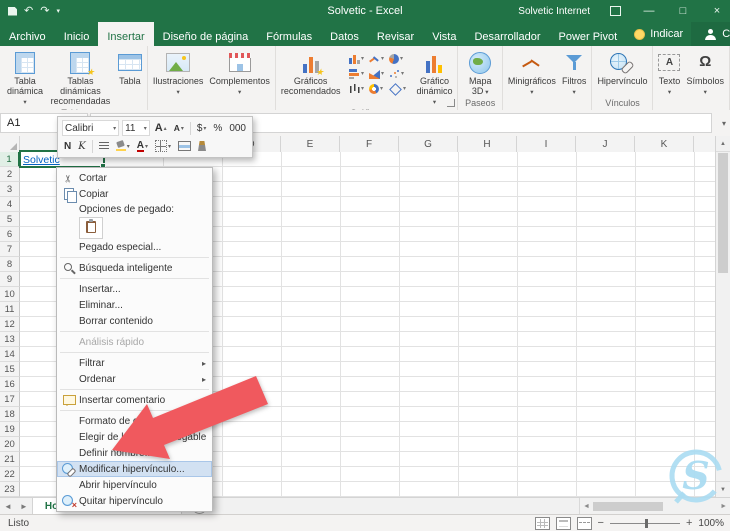 The width and height of the screenshot is (730, 531). Describe the element at coordinates (134, 342) in the screenshot. I see `menu-item-analisis-rapido: Análisis rápido` at that location.